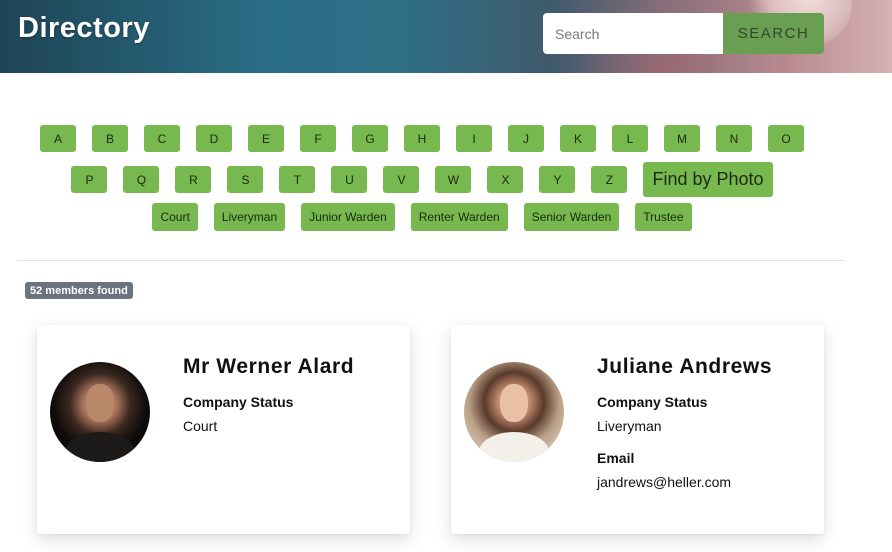 The image size is (892, 552). I want to click on letter-filter-d: D, so click(214, 138).